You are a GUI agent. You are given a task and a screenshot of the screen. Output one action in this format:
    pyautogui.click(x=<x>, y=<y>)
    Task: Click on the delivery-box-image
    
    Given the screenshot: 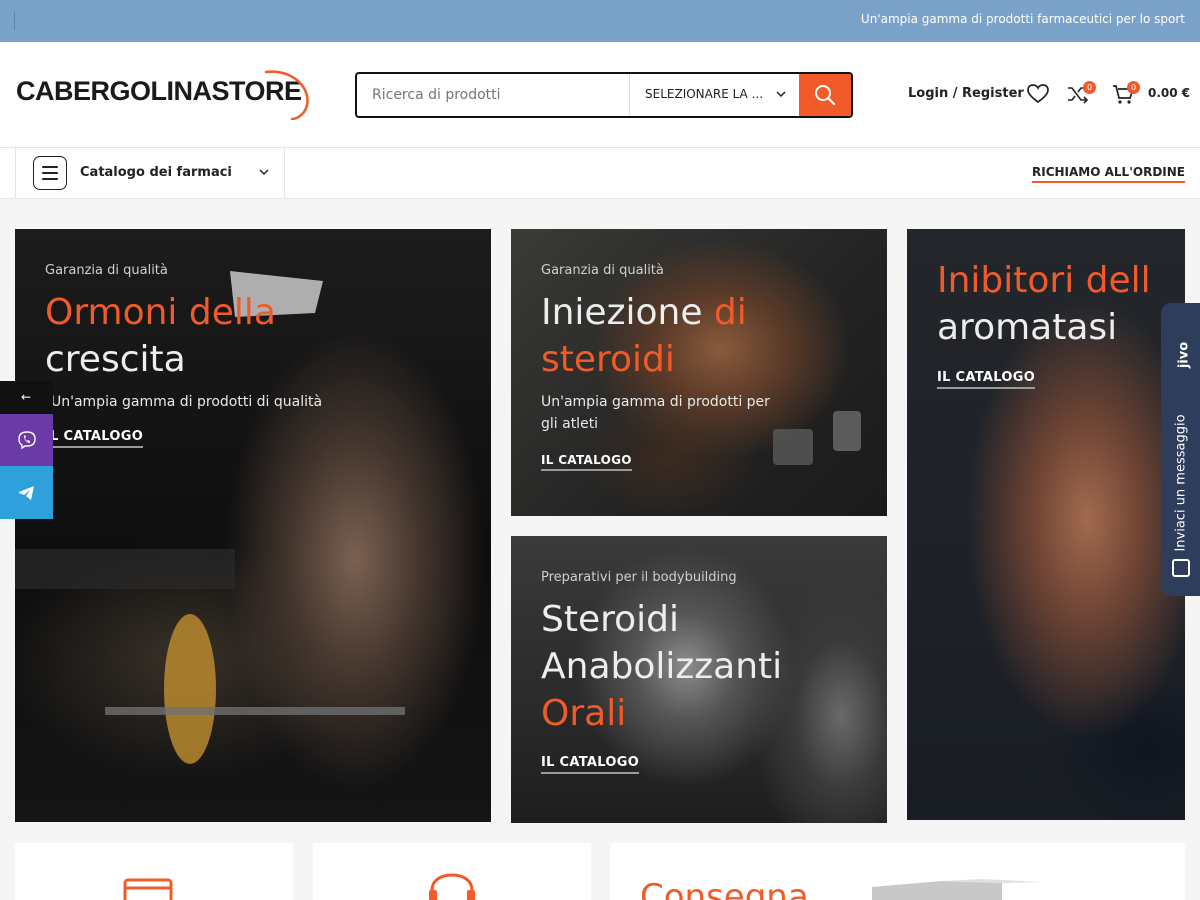 What is the action you would take?
    pyautogui.click(x=957, y=889)
    